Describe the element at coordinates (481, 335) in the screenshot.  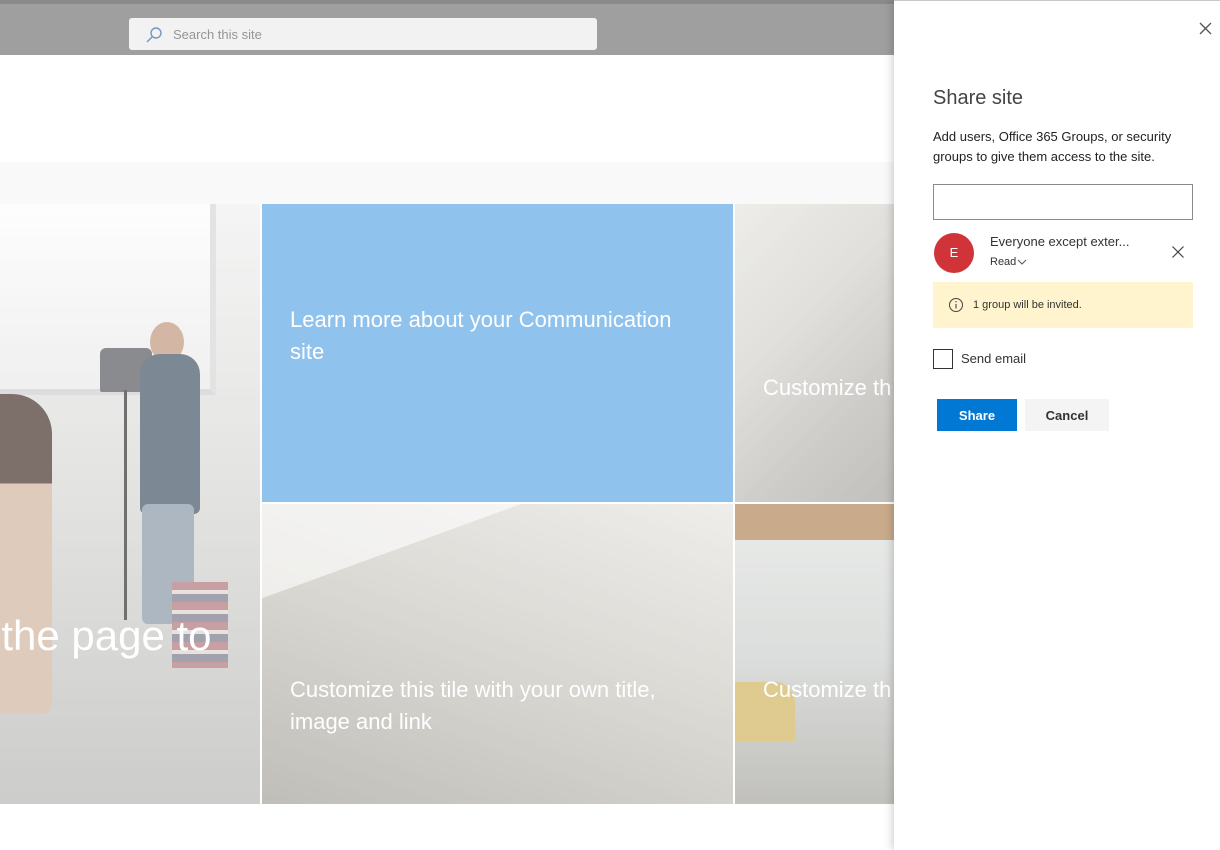
I see `hero-tile-text: Learn more about your Communication site` at that location.